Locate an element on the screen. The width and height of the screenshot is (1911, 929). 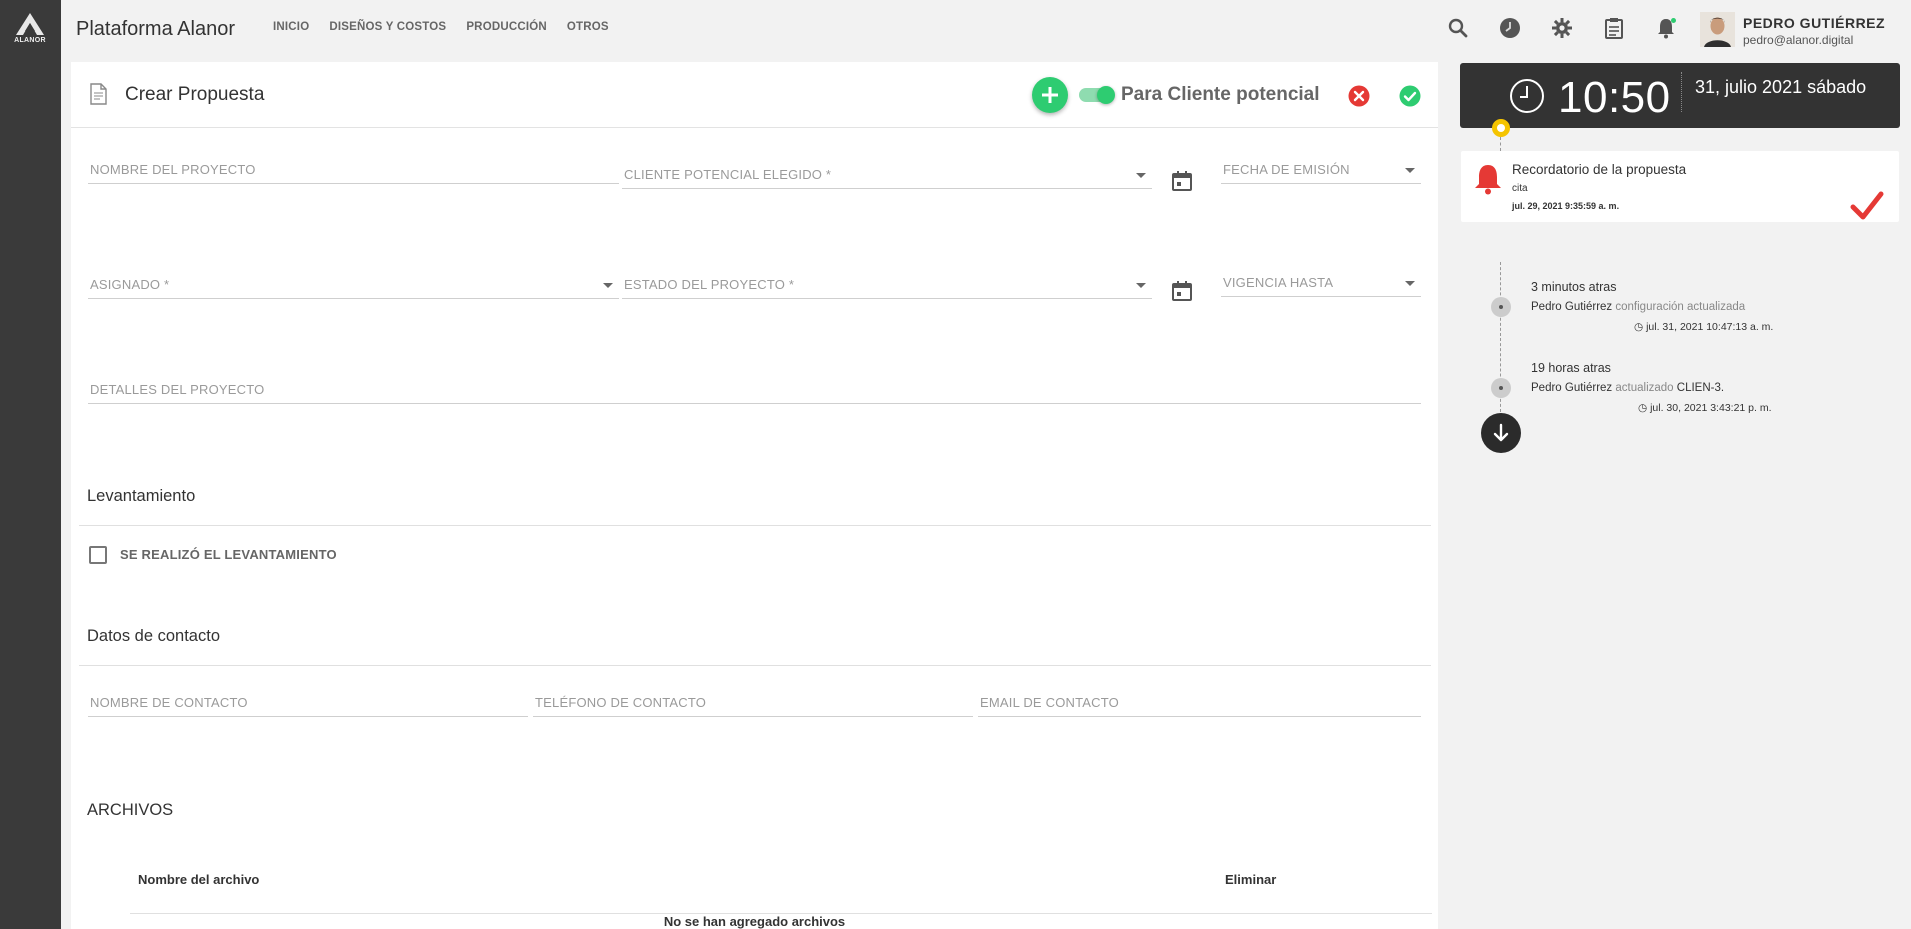
project-name-field: NOMBRE DEL PROYECTO is located at coordinates (353, 172).